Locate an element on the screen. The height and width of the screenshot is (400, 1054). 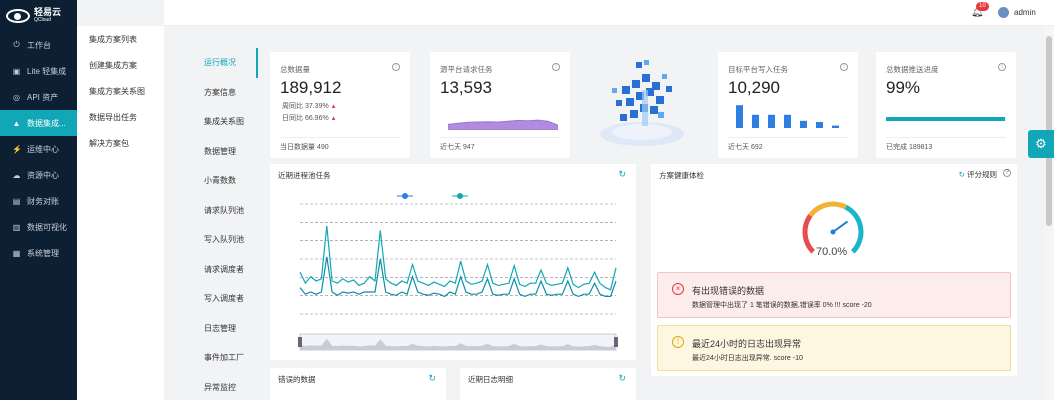
tab-item: 小青数数 is located at coordinates (227, 181).